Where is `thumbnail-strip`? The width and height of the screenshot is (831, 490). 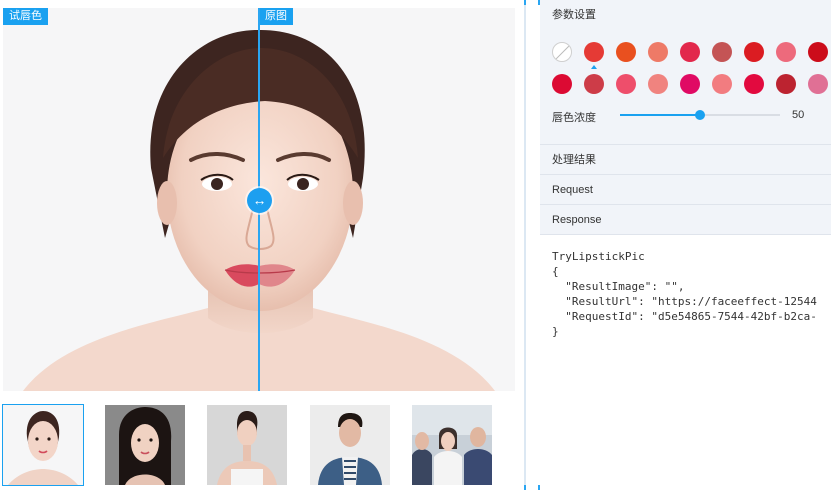
thumbnail-strip is located at coordinates (260, 445).